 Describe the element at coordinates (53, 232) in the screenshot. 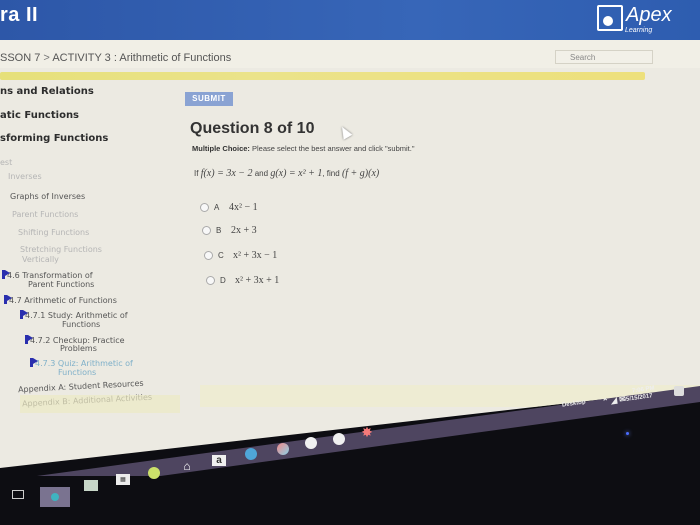

I see `sidebar-item: Shifting Functions` at that location.